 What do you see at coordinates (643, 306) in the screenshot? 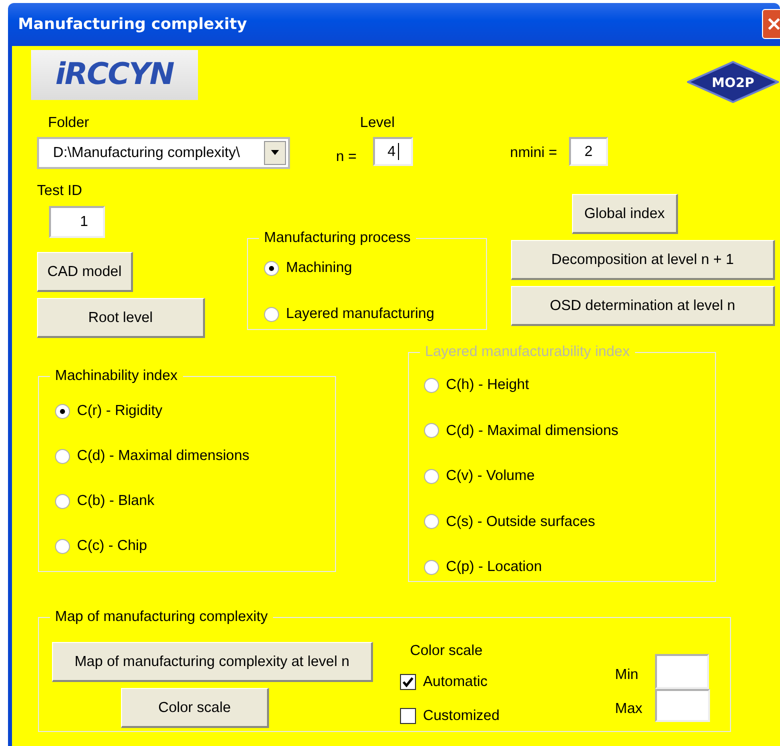
I see `form-button: OSD determination at level n` at bounding box center [643, 306].